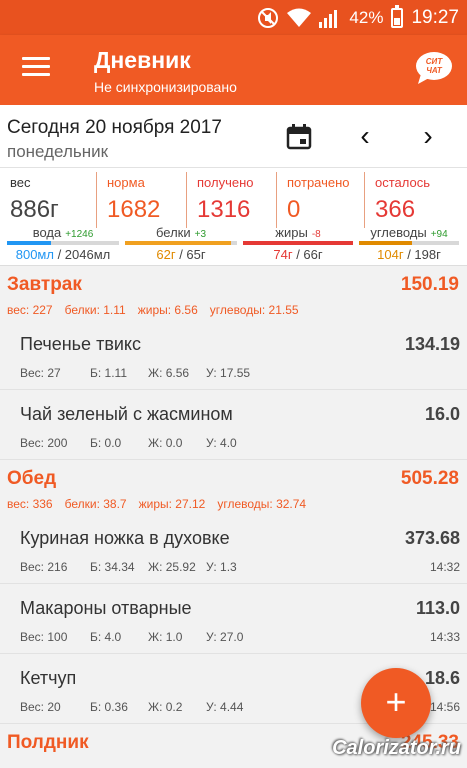 The image size is (467, 768). What do you see at coordinates (318, 182) in the screenshot?
I see `stat-label: потрачено` at bounding box center [318, 182].